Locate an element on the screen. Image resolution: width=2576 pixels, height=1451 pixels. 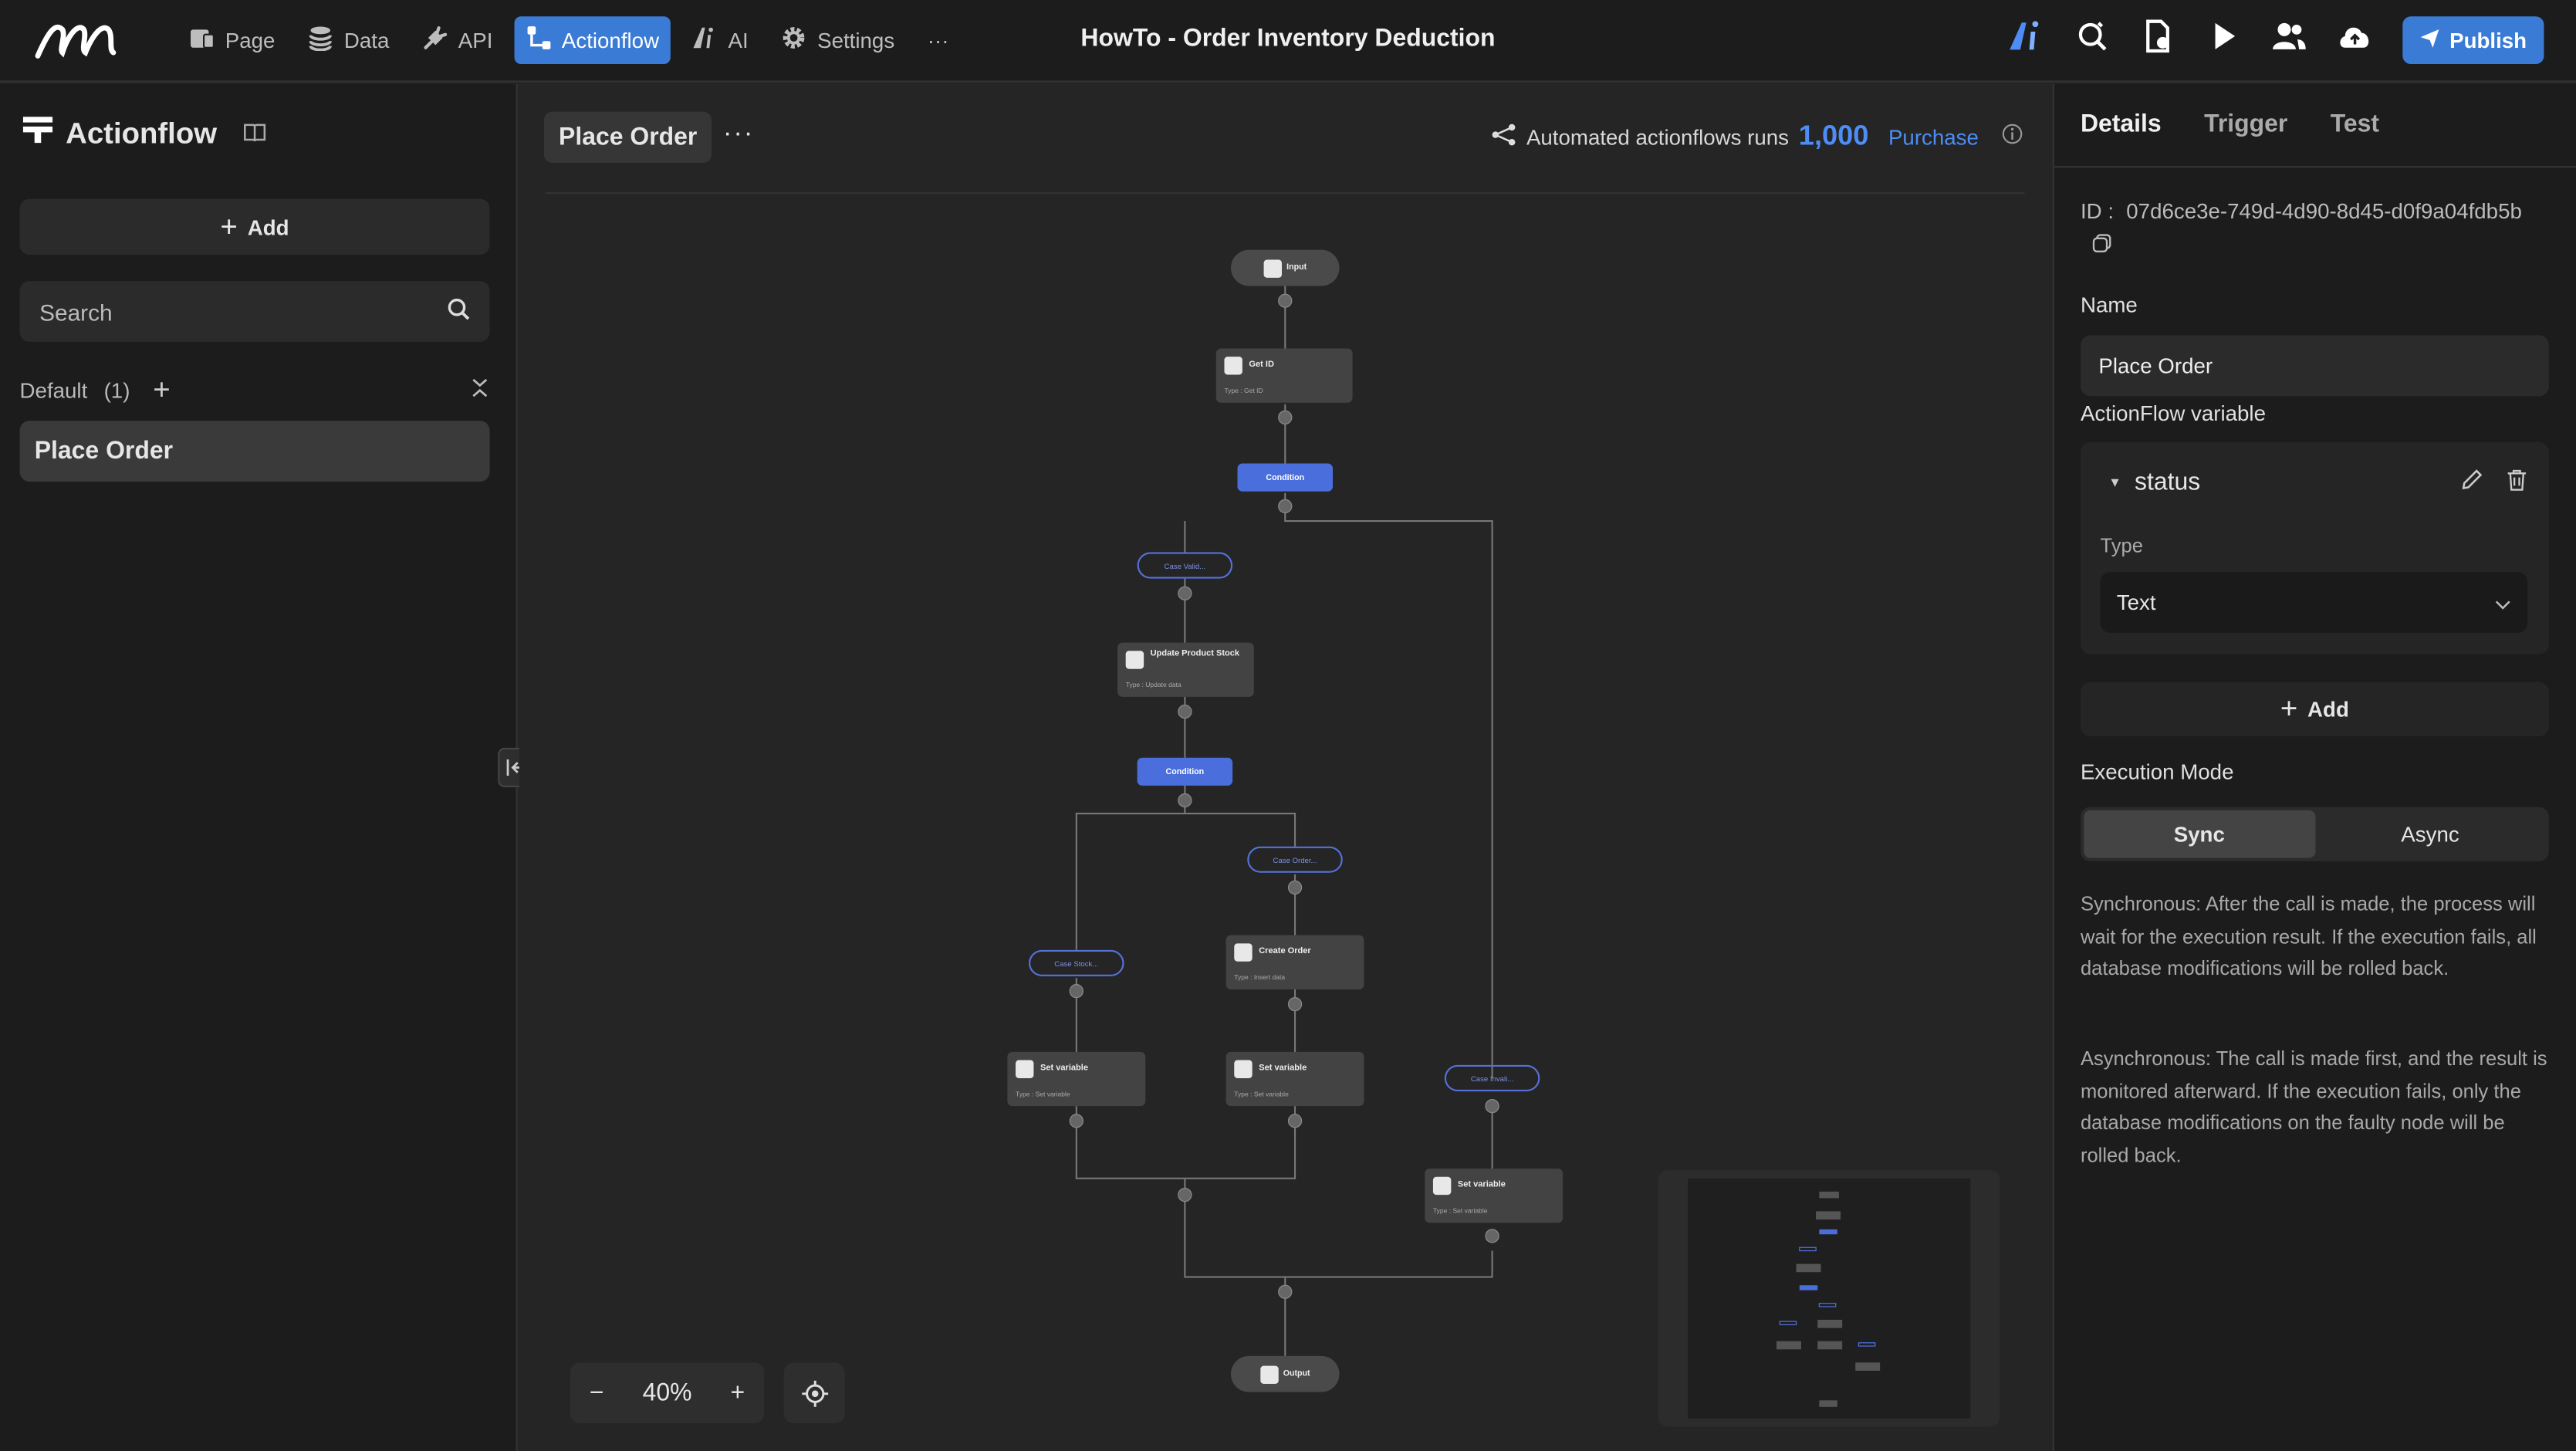
node-update-product-stock: Update Product Stock Type : Update data is located at coordinates (1185, 669).